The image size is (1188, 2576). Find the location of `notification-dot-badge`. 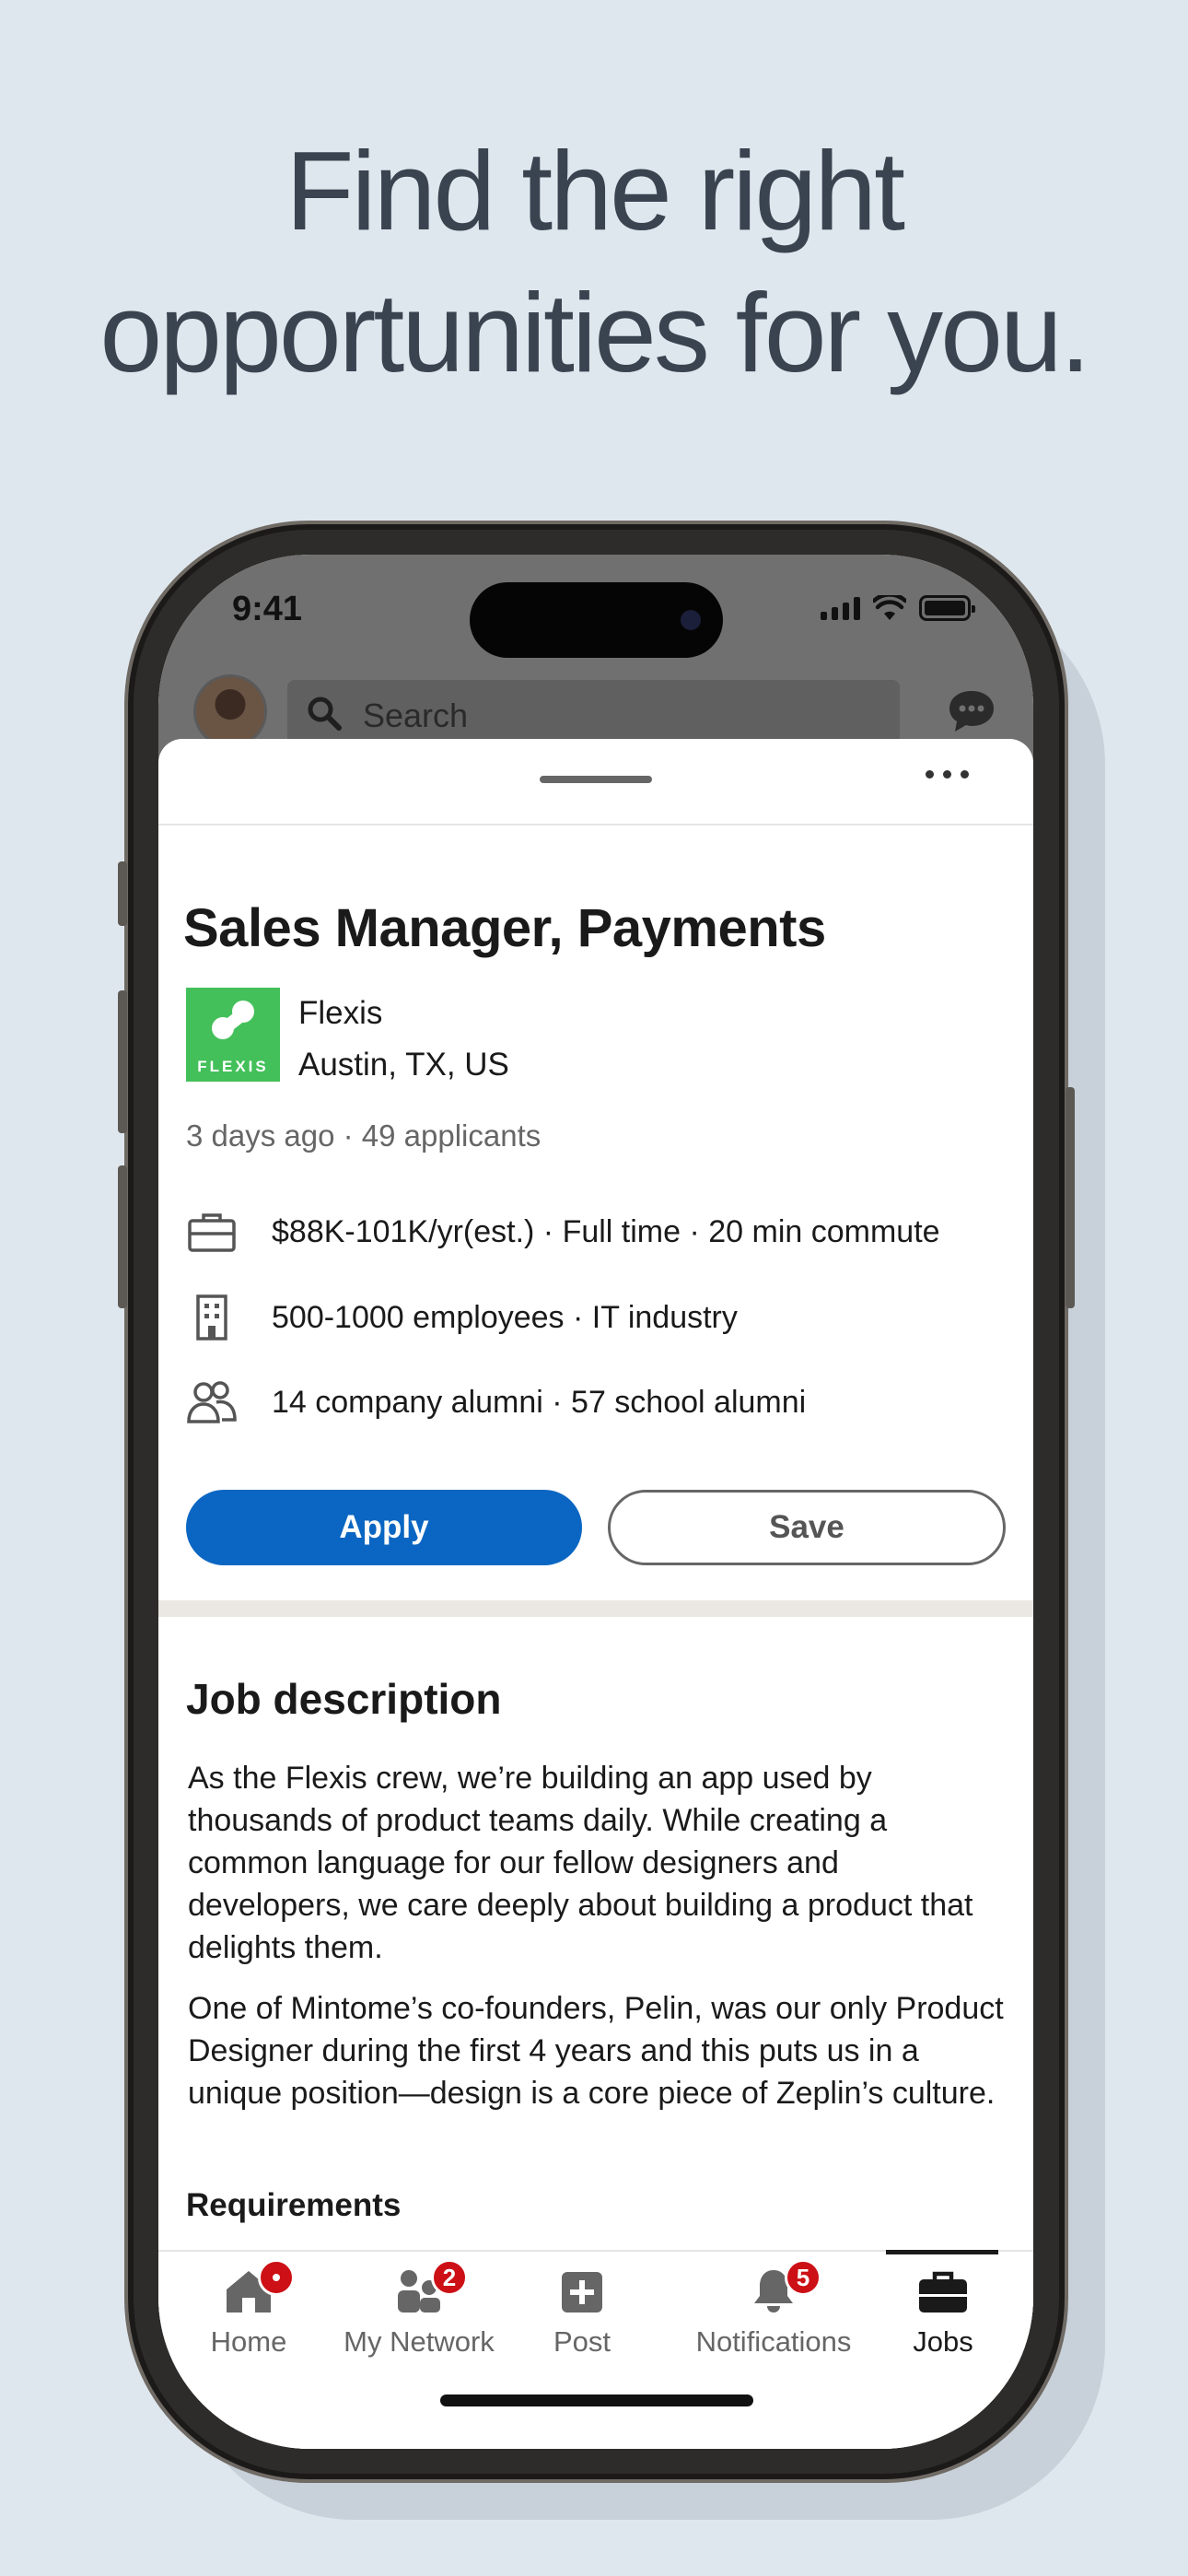

notification-dot-badge is located at coordinates (276, 2277).